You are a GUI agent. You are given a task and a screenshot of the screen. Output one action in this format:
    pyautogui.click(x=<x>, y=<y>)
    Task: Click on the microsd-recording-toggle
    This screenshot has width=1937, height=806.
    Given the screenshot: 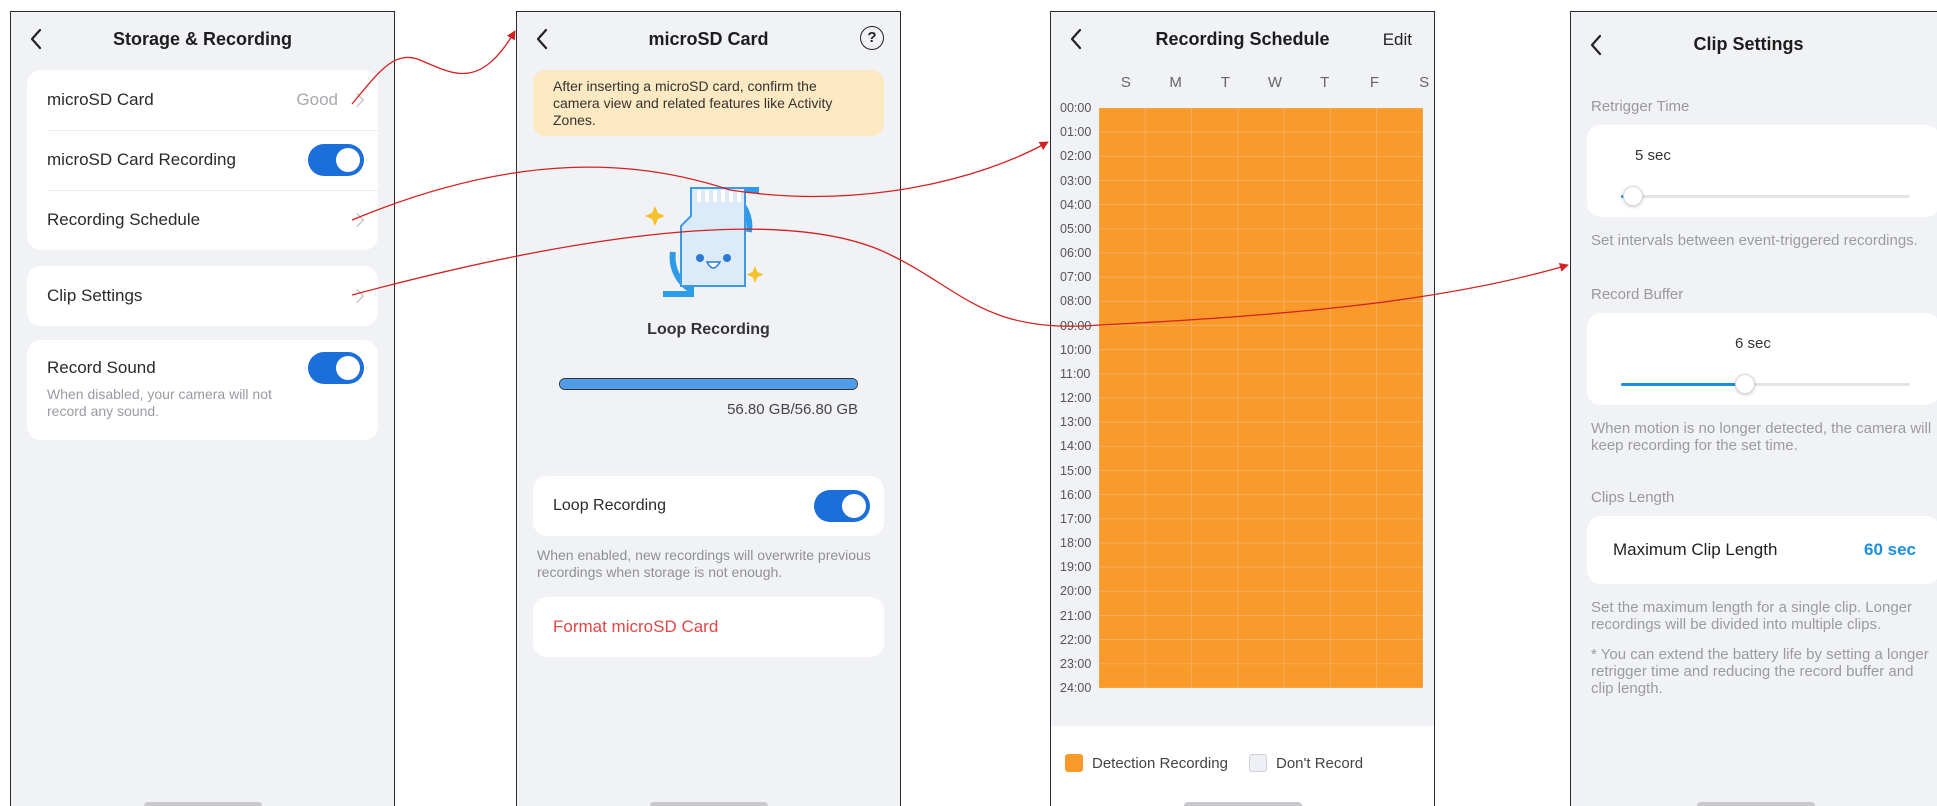 What is the action you would take?
    pyautogui.click(x=336, y=160)
    